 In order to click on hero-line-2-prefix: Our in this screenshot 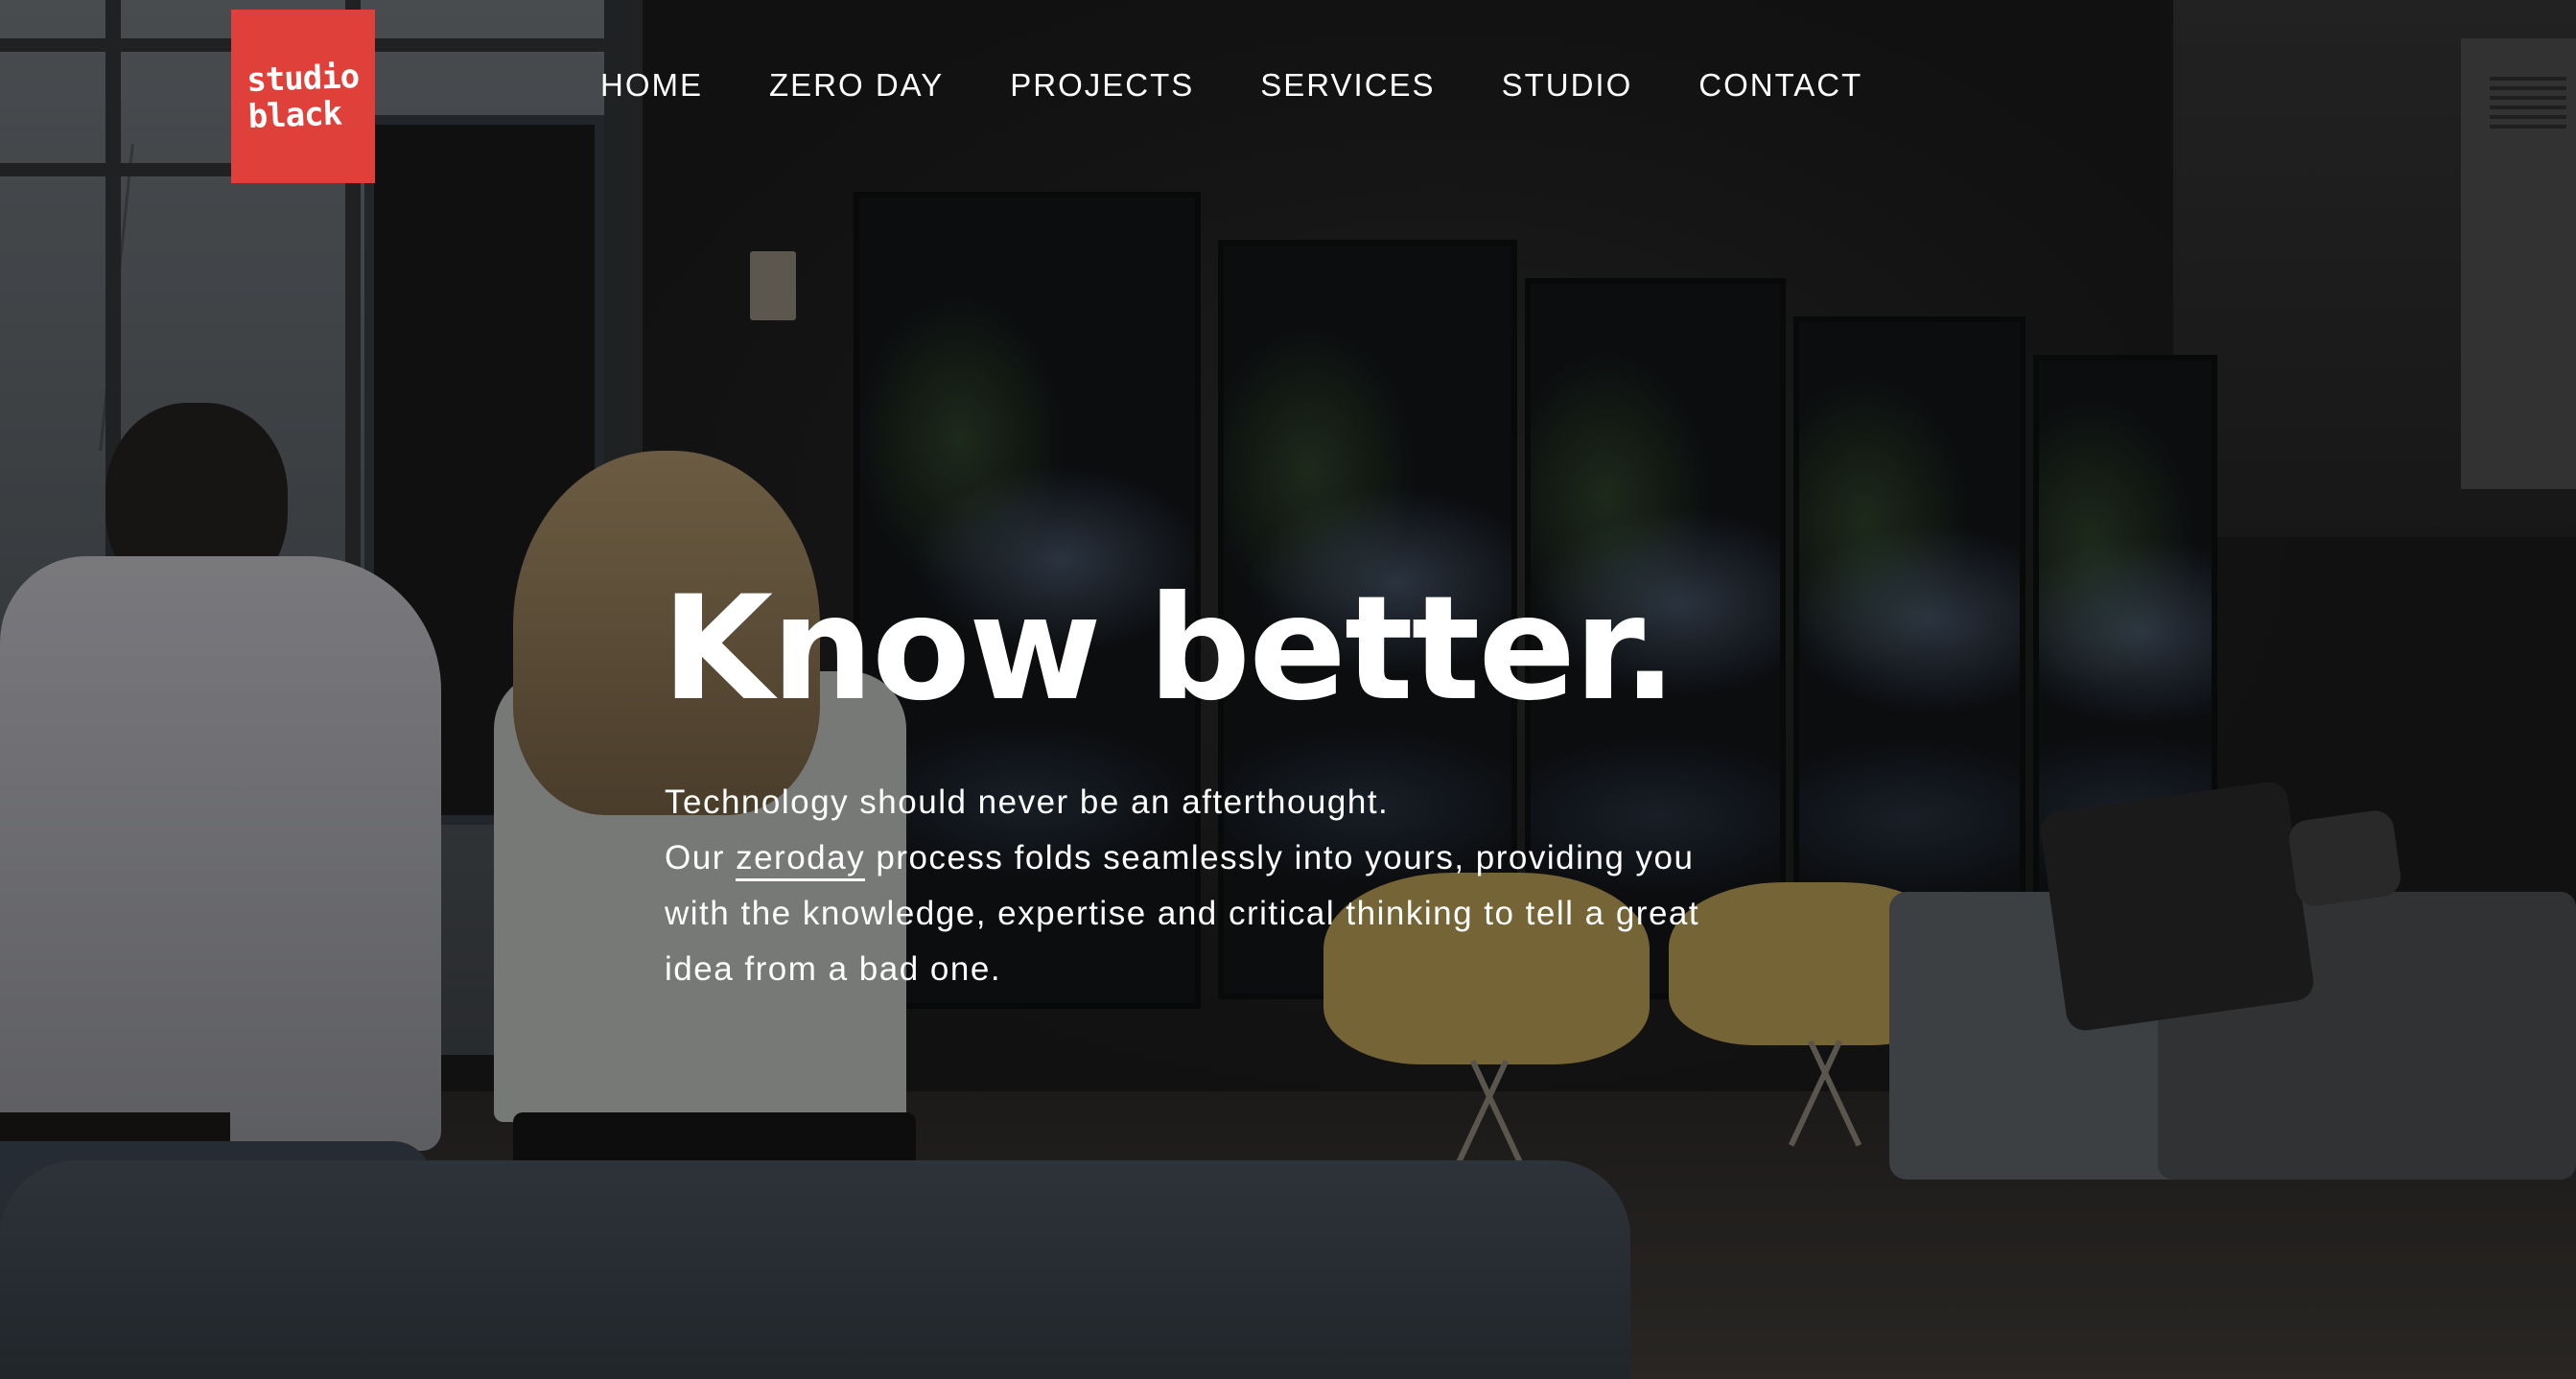, I will do `click(701, 857)`.